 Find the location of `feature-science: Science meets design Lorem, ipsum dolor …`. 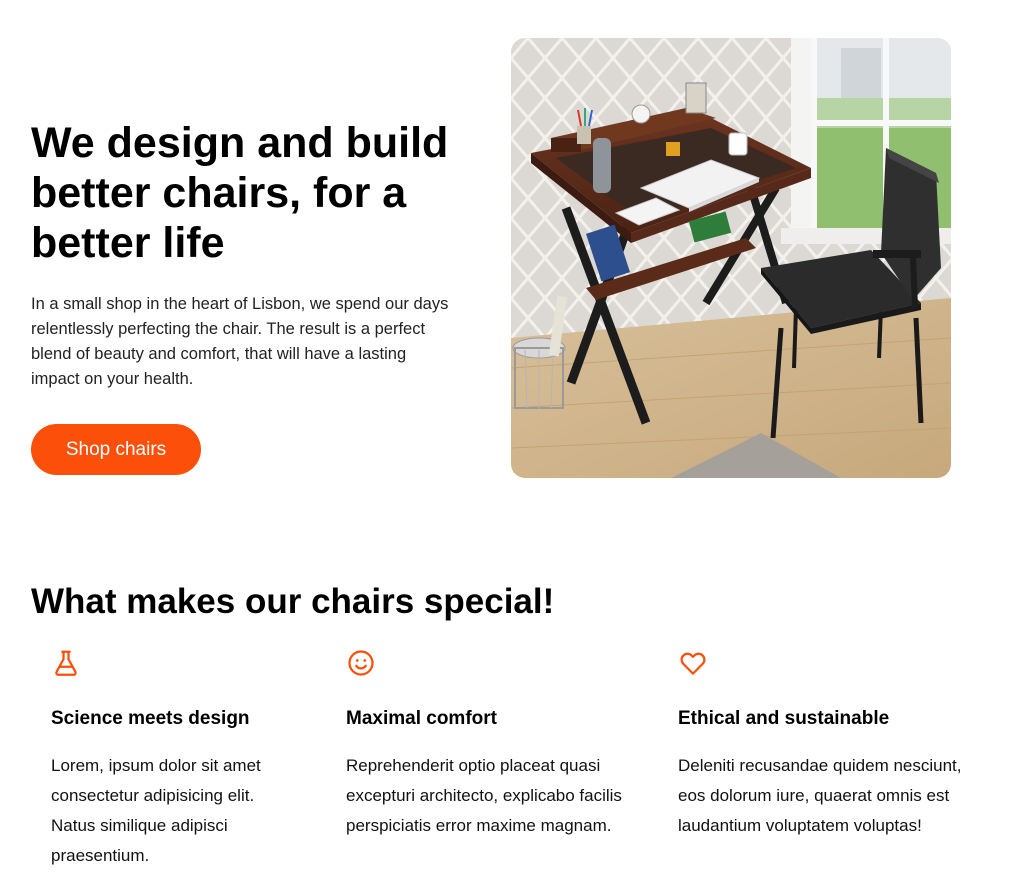

feature-science: Science meets design Lorem, ipsum dolor … is located at coordinates (176, 756).